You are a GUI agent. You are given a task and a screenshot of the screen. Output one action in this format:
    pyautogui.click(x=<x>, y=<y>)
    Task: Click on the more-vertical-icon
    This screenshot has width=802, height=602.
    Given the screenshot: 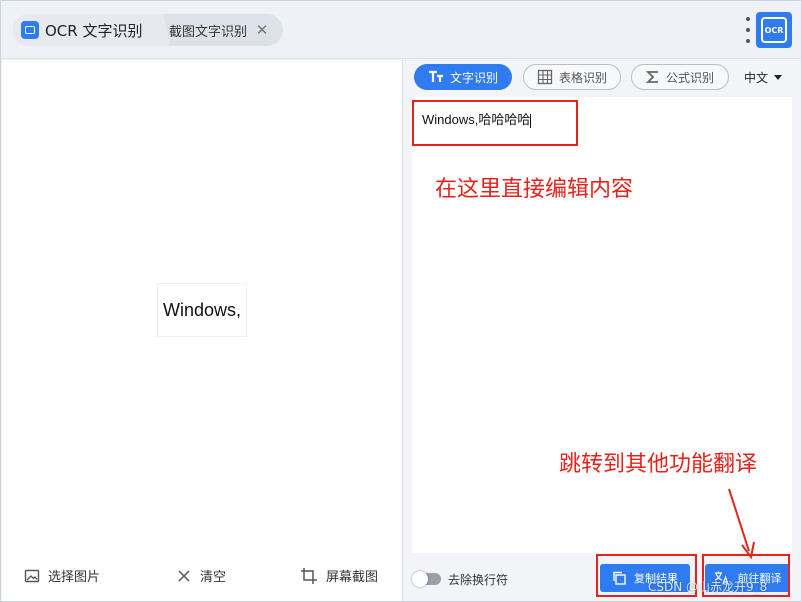 What is the action you would take?
    pyautogui.click(x=748, y=30)
    